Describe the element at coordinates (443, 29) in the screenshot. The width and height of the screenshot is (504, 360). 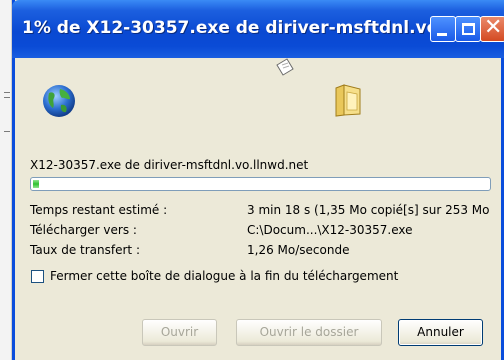
I see `minimize-button` at that location.